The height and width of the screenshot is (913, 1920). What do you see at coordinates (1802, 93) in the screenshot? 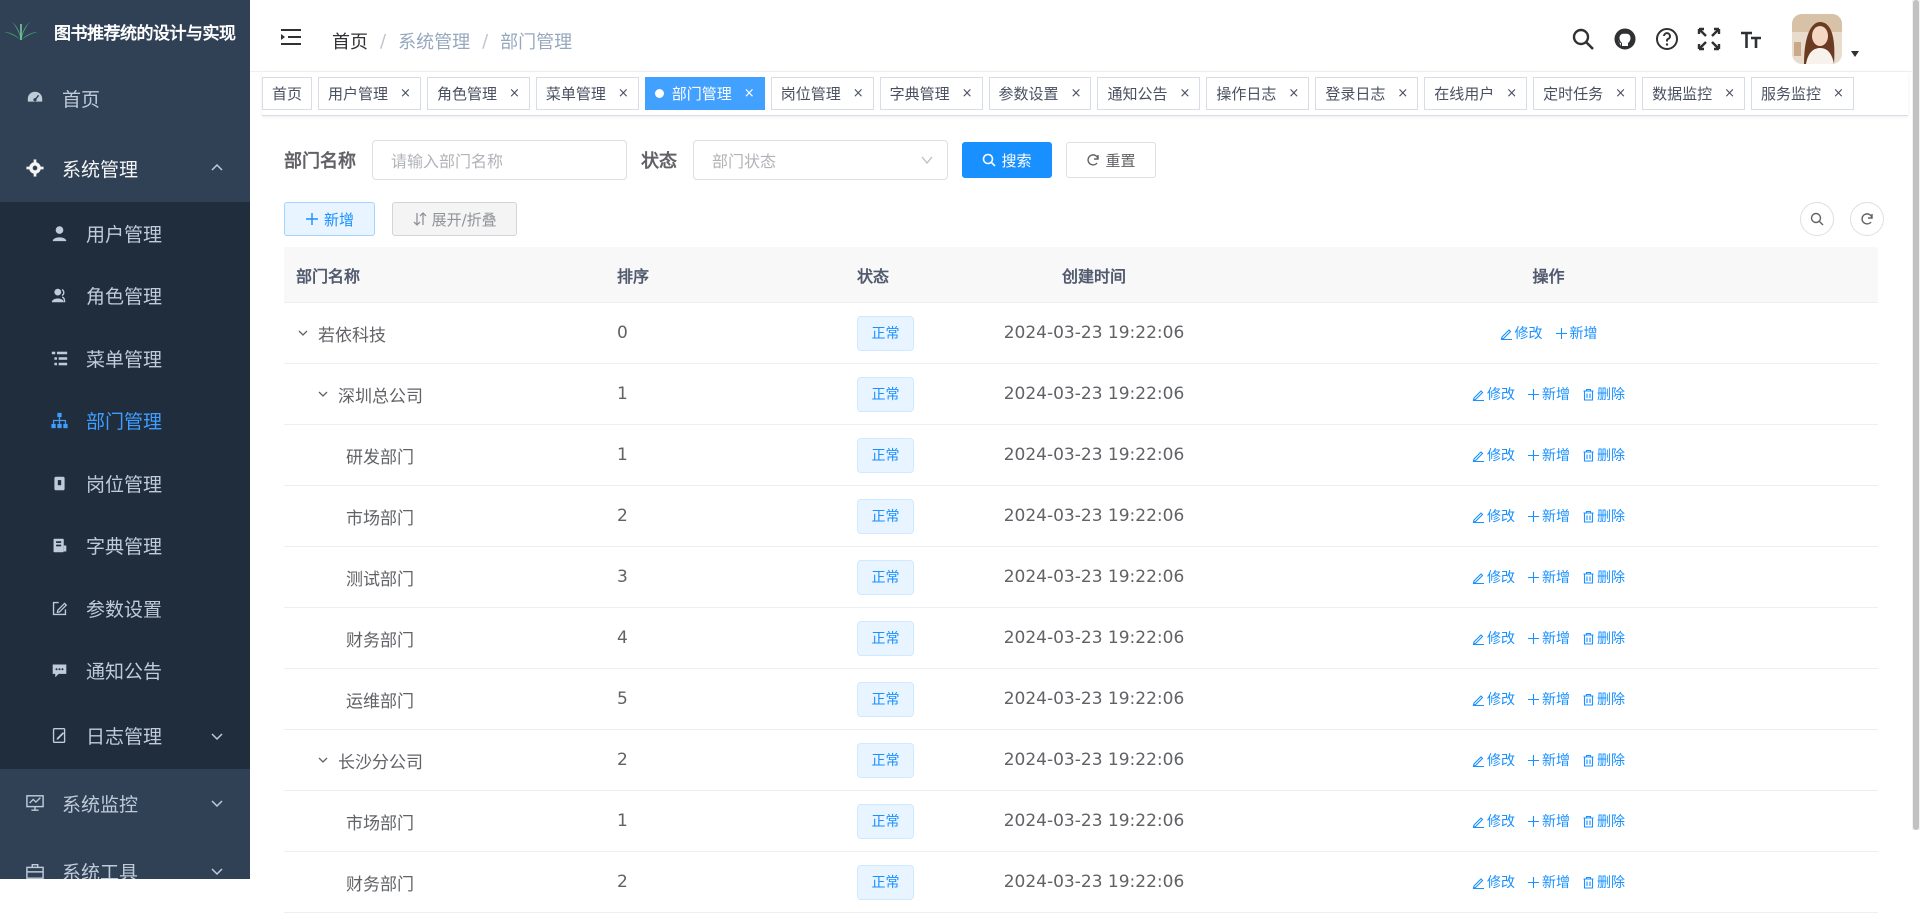
I see `tag-server: 服务监控 ×` at bounding box center [1802, 93].